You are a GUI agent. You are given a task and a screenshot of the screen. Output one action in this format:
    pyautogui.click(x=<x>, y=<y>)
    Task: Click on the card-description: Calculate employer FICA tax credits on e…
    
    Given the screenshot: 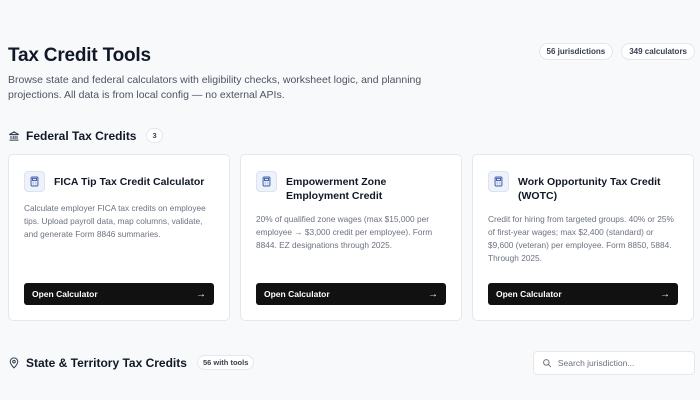 What is the action you would take?
    pyautogui.click(x=115, y=221)
    